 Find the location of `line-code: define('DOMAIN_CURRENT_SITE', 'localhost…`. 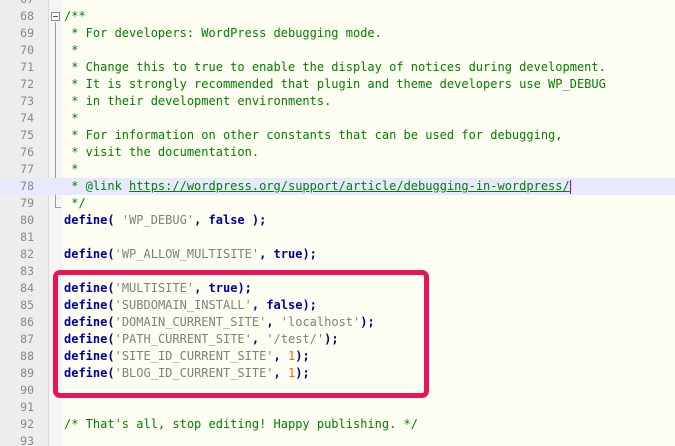

line-code: define('DOMAIN_CURRENT_SITE', 'localhost… is located at coordinates (219, 322).